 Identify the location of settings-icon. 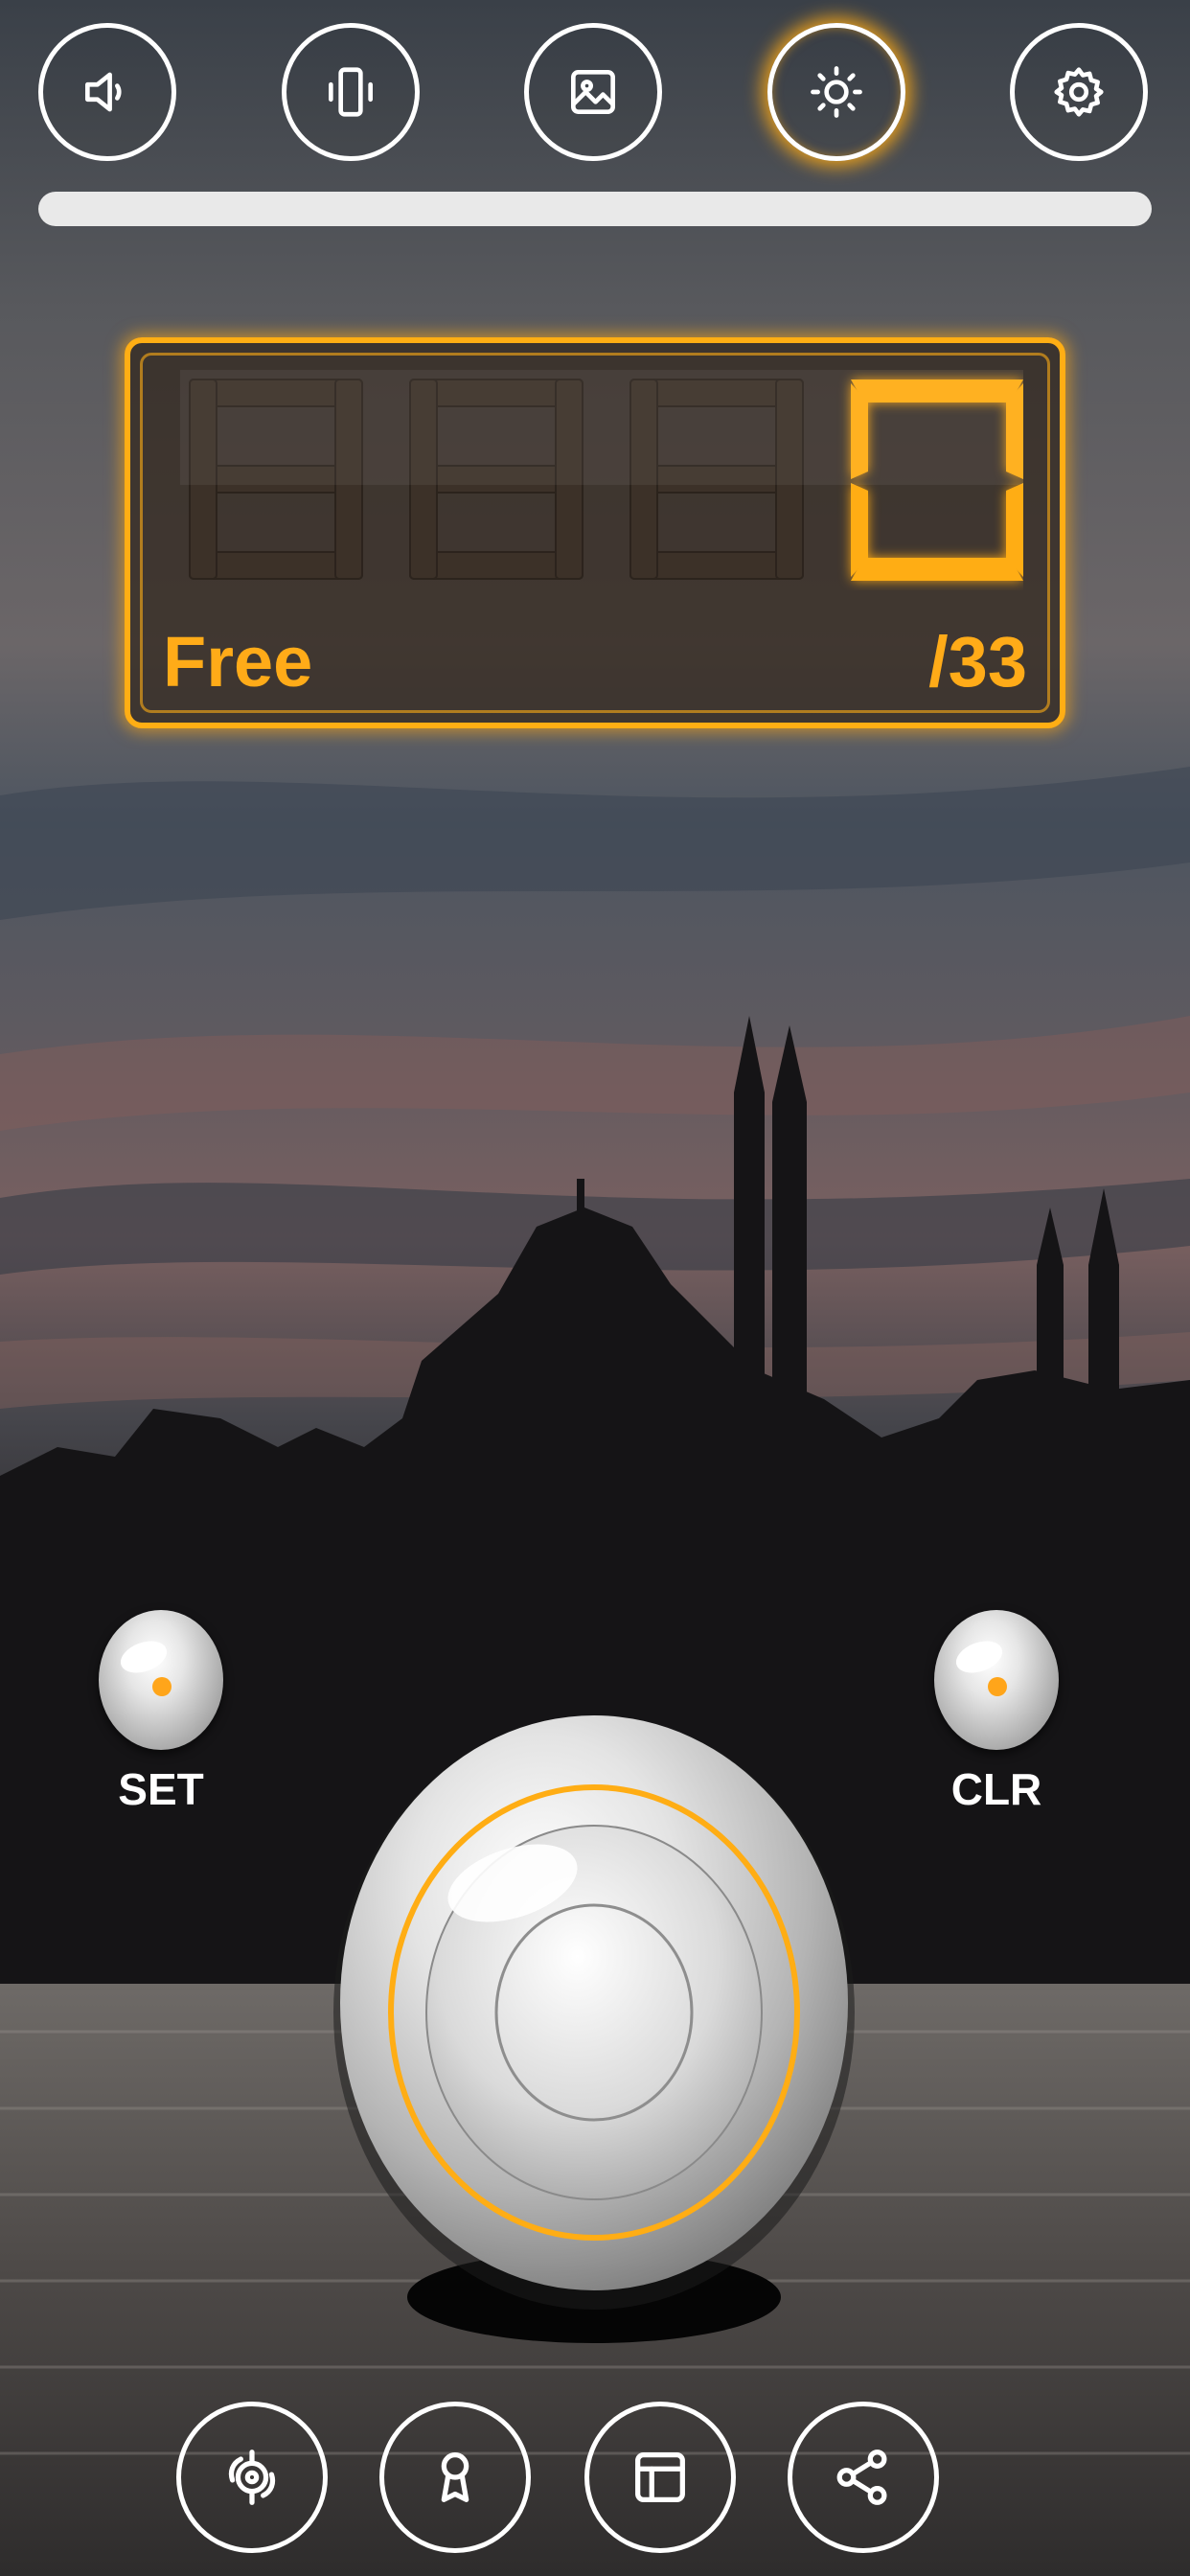
(1079, 92).